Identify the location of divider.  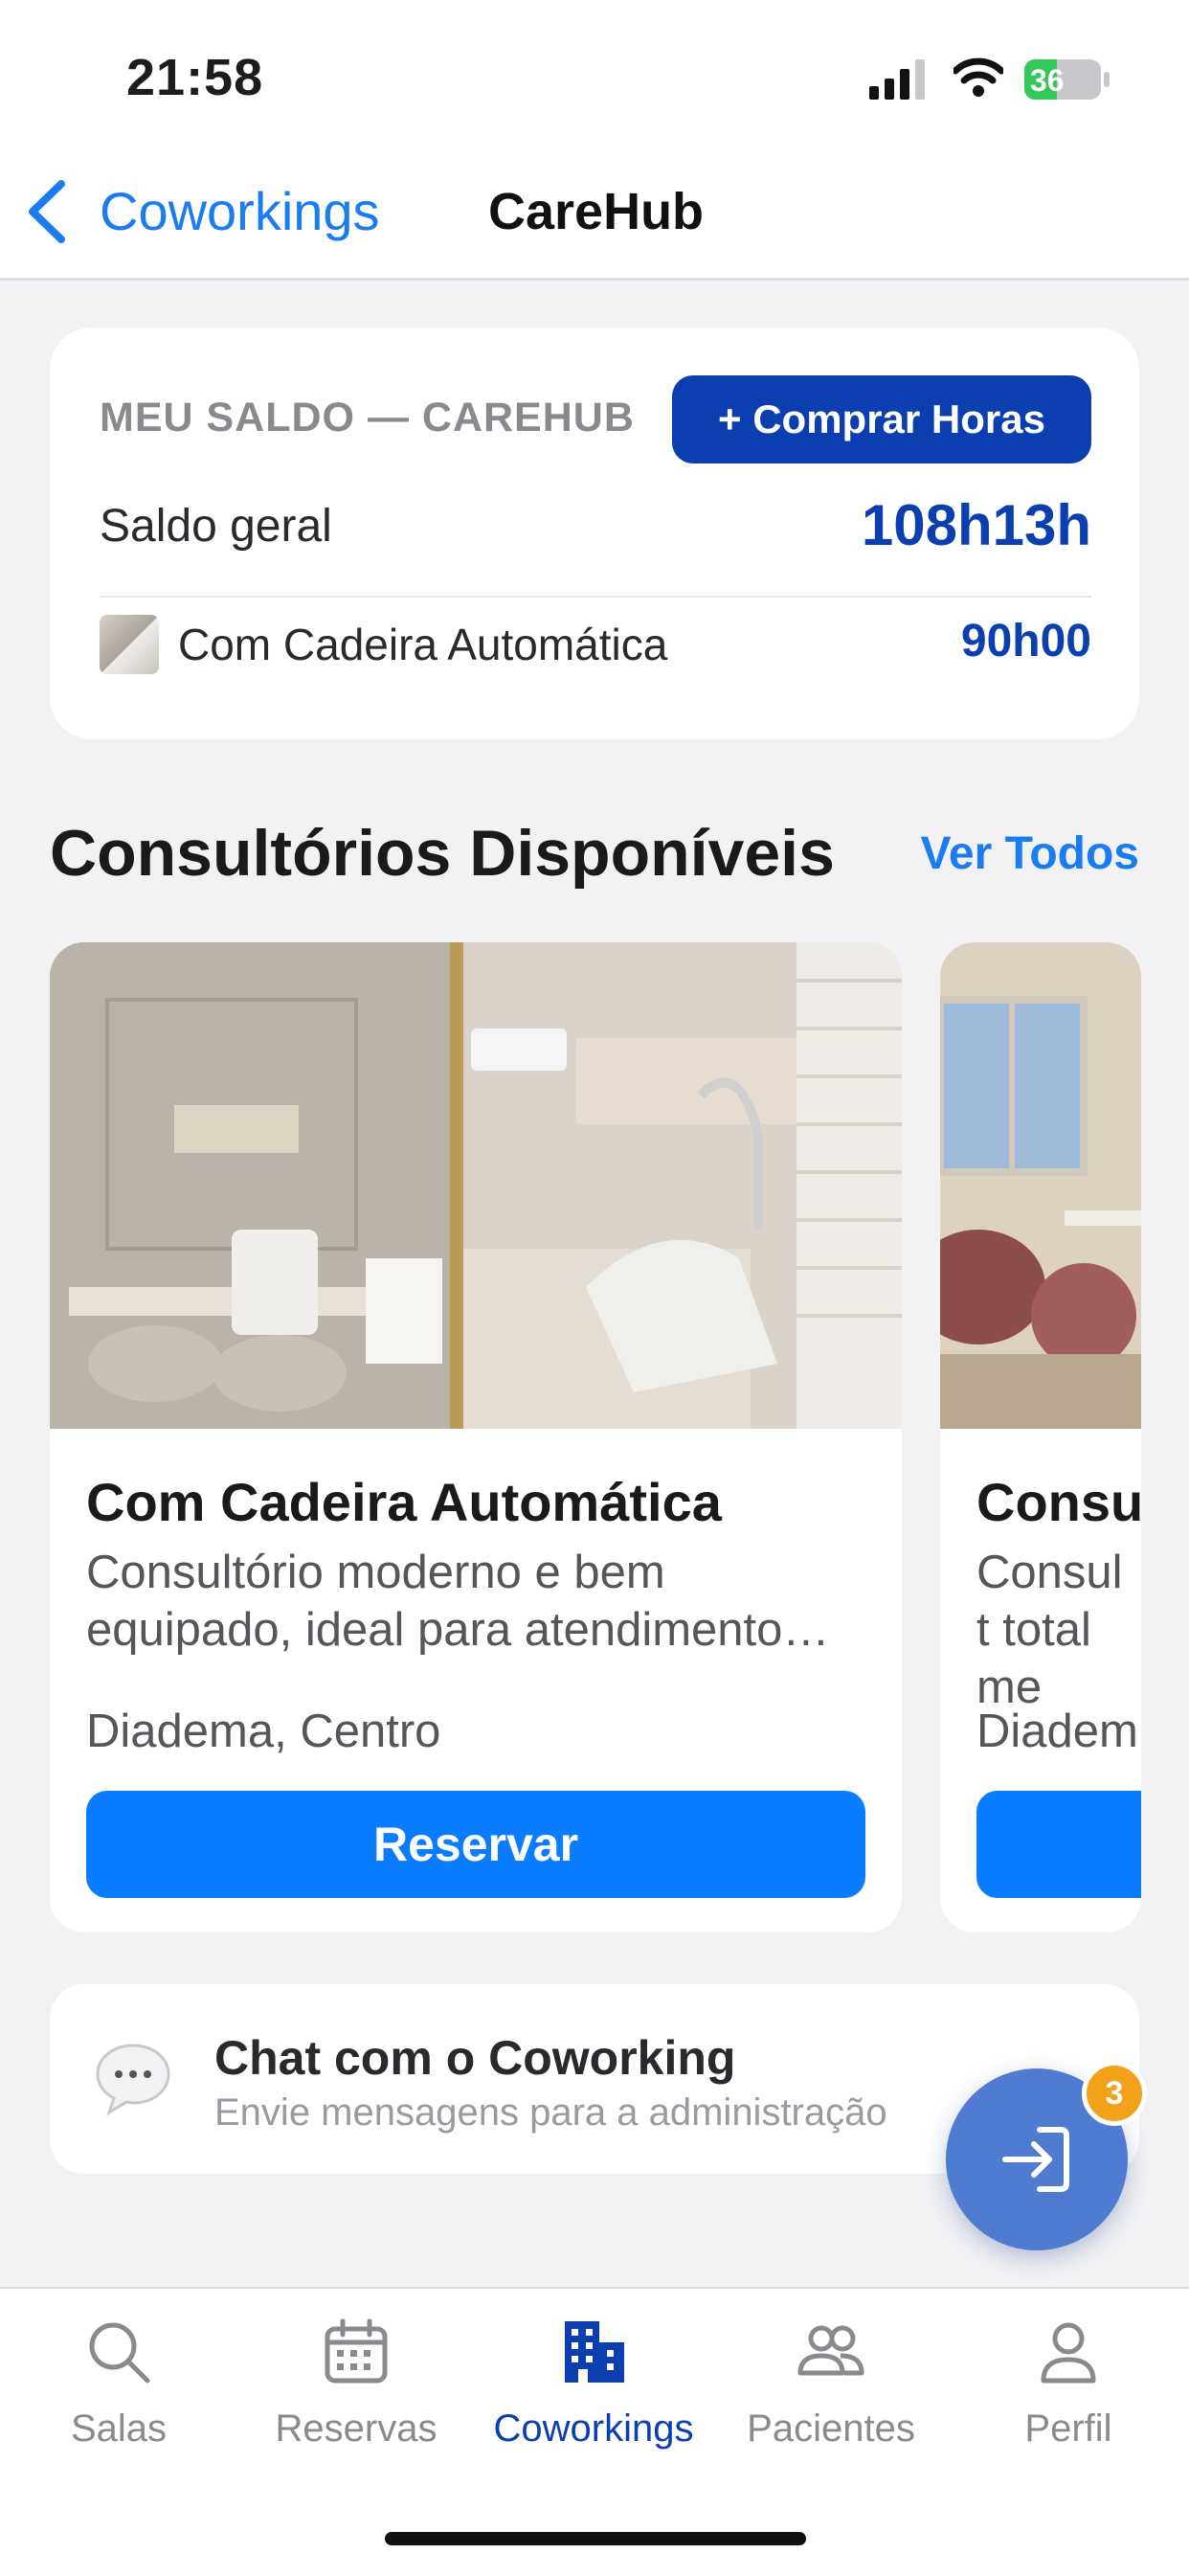
(595, 597).